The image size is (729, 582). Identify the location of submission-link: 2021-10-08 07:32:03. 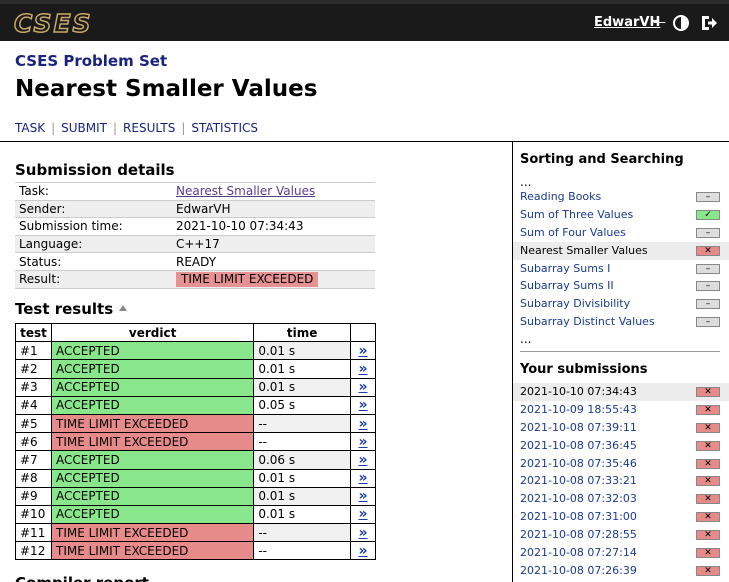
(578, 498).